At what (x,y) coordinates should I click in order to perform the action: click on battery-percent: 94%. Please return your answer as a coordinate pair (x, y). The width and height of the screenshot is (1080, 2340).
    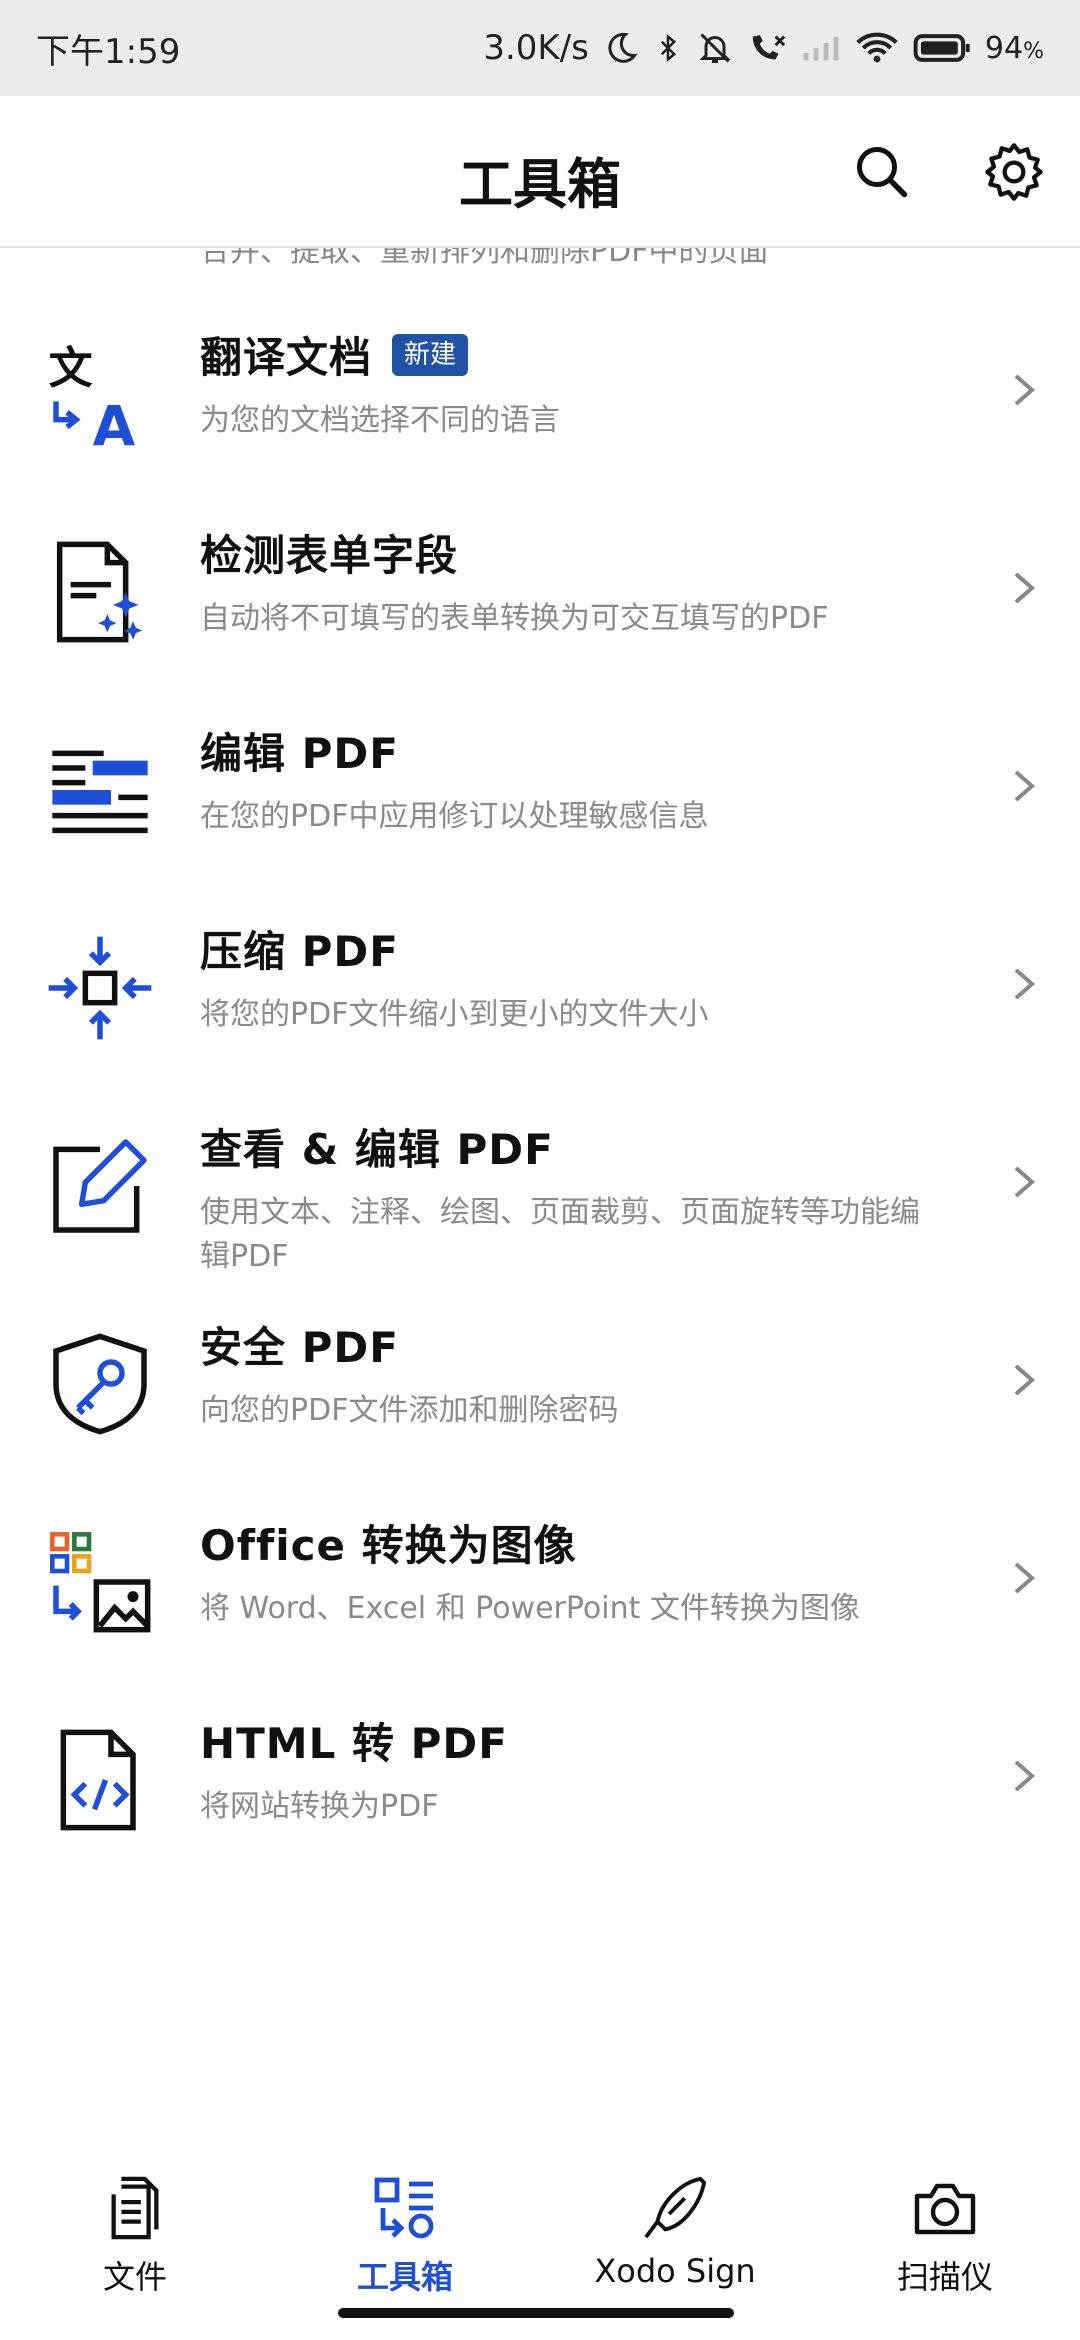
    Looking at the image, I should click on (1014, 48).